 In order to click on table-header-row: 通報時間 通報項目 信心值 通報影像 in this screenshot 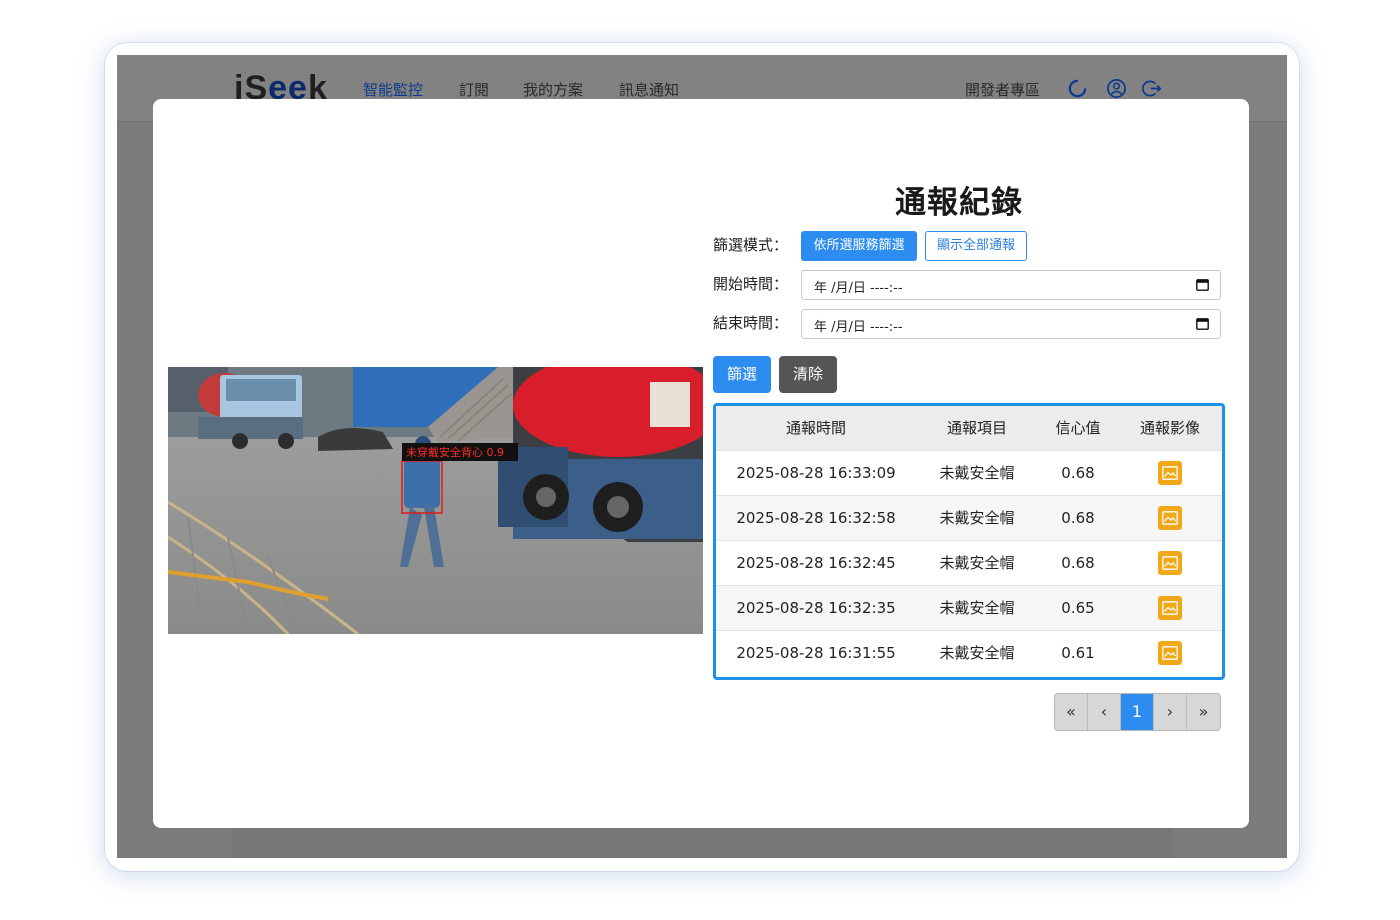, I will do `click(969, 428)`.